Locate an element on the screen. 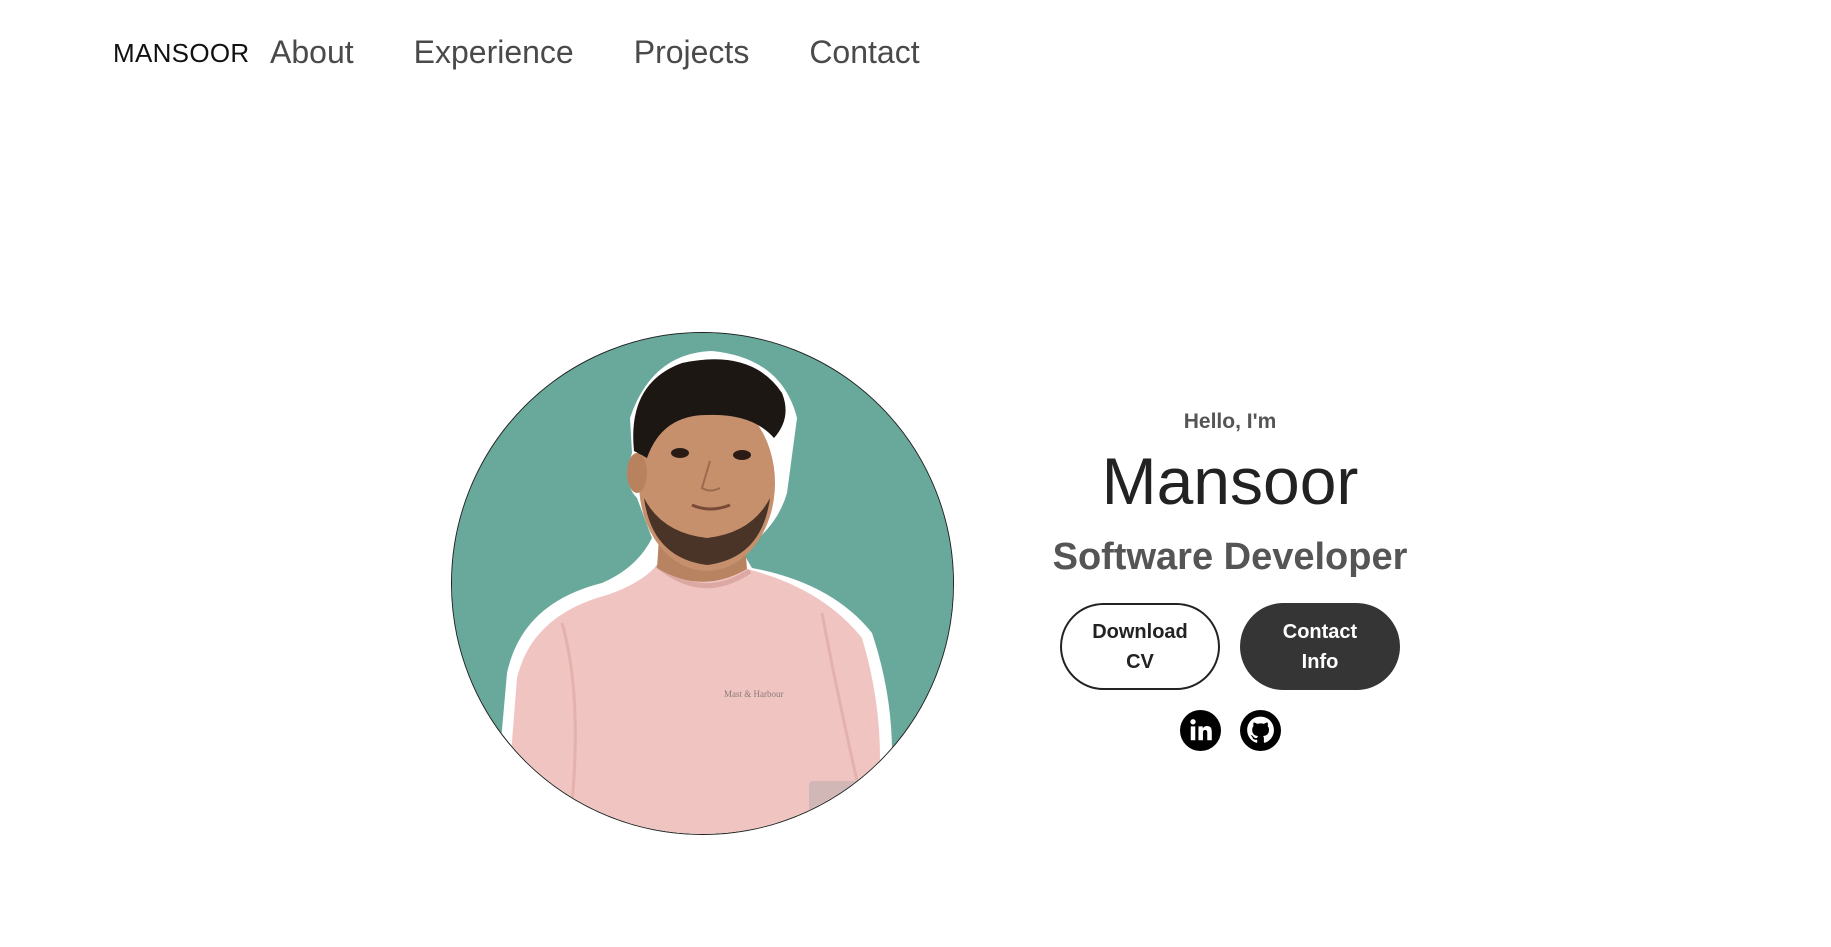  nav-links: About Experience Projects Contact is located at coordinates (625, 52).